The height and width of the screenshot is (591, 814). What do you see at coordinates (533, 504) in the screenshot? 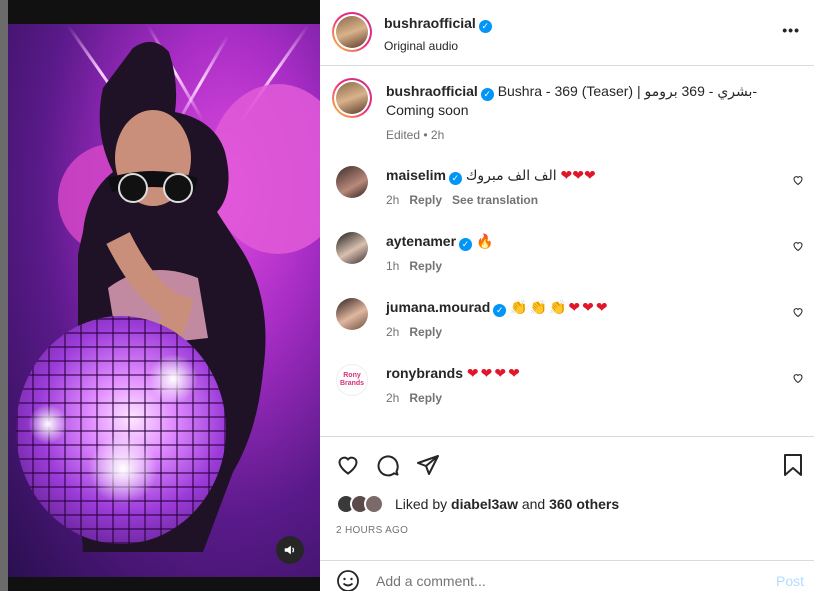
I see `likes-and: and` at bounding box center [533, 504].